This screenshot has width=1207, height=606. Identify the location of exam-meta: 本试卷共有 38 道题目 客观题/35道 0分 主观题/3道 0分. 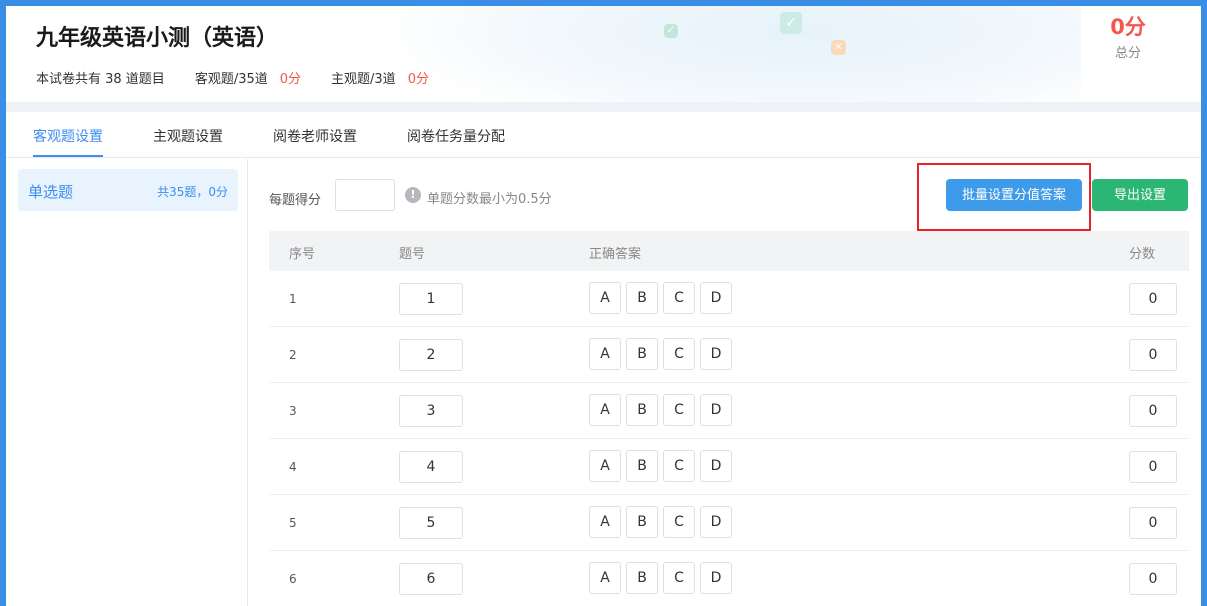
(232, 77).